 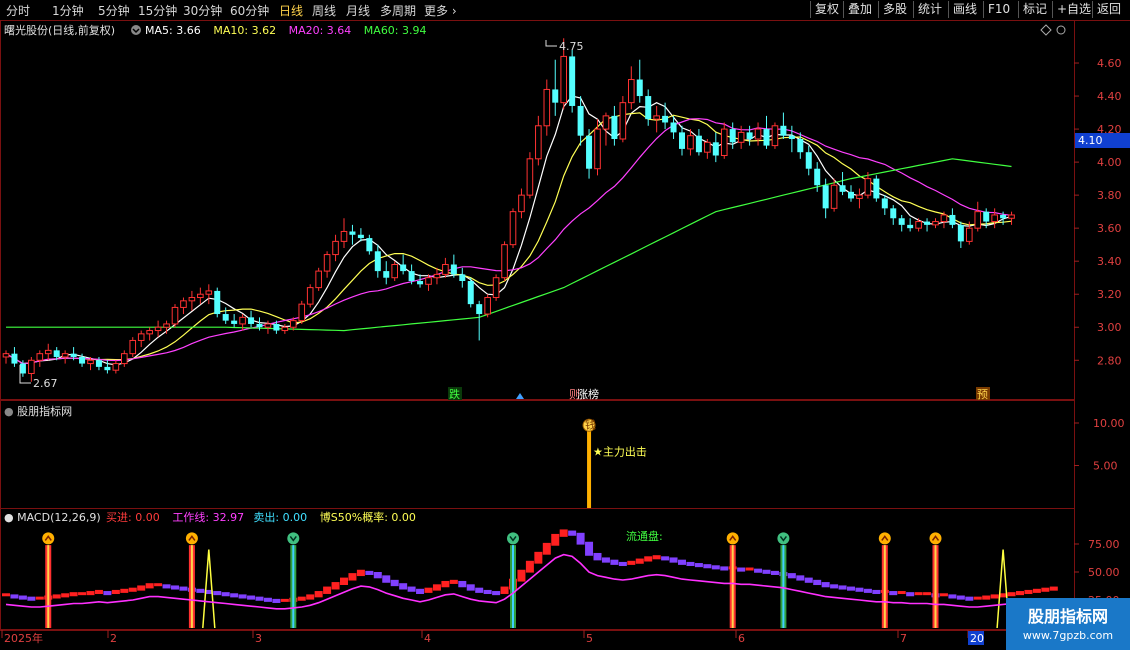 What do you see at coordinates (440, 10) in the screenshot?
I see `more-menu: 更多 ›` at bounding box center [440, 10].